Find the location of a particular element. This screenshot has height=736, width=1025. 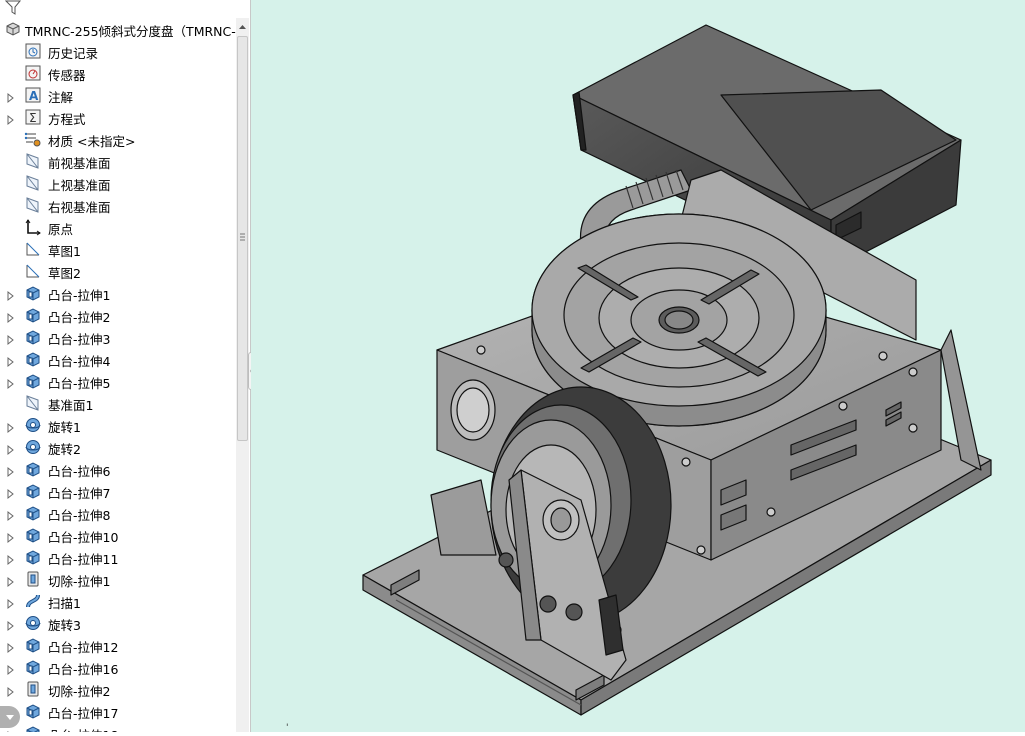

panel-collapse-button is located at coordinates (10, 717).